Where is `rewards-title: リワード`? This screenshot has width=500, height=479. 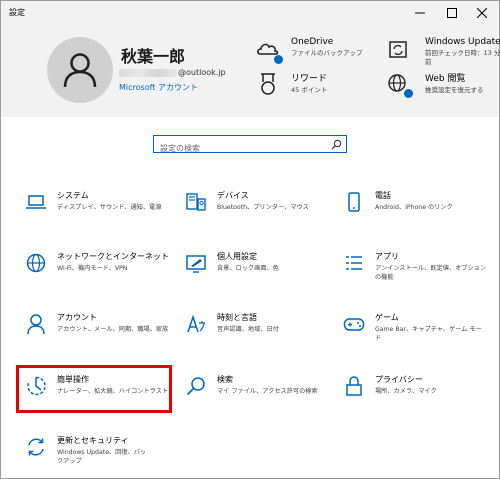
rewards-title: リワード is located at coordinates (309, 79).